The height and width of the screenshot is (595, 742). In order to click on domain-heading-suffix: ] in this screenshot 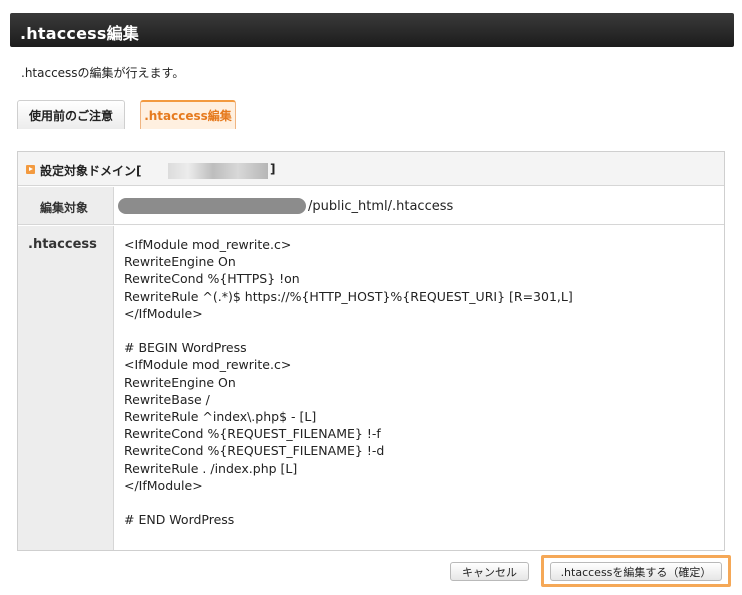, I will do `click(273, 169)`.